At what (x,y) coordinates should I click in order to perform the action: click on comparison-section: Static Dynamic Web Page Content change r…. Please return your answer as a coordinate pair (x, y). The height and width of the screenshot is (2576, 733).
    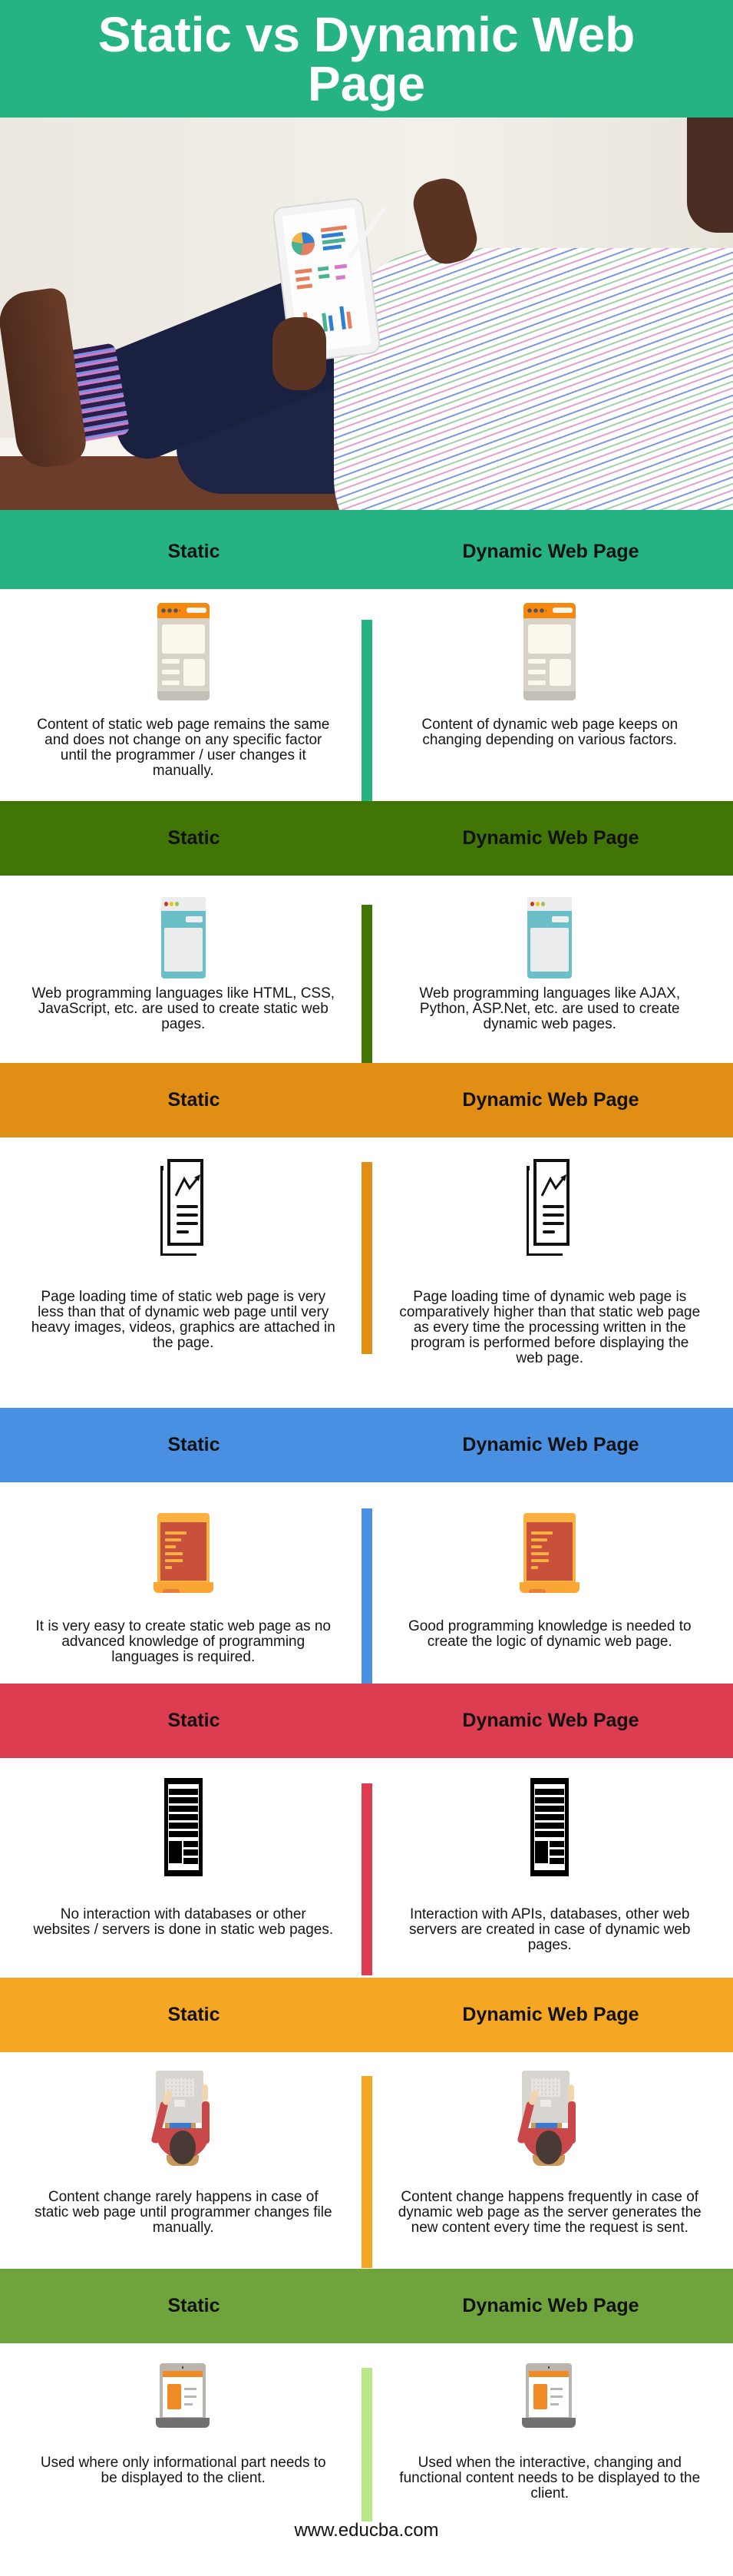
    Looking at the image, I should click on (366, 2123).